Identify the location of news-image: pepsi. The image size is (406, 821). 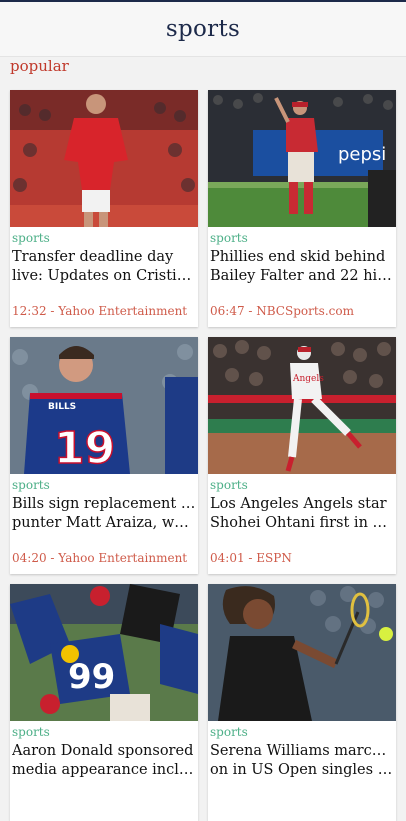
(302, 158).